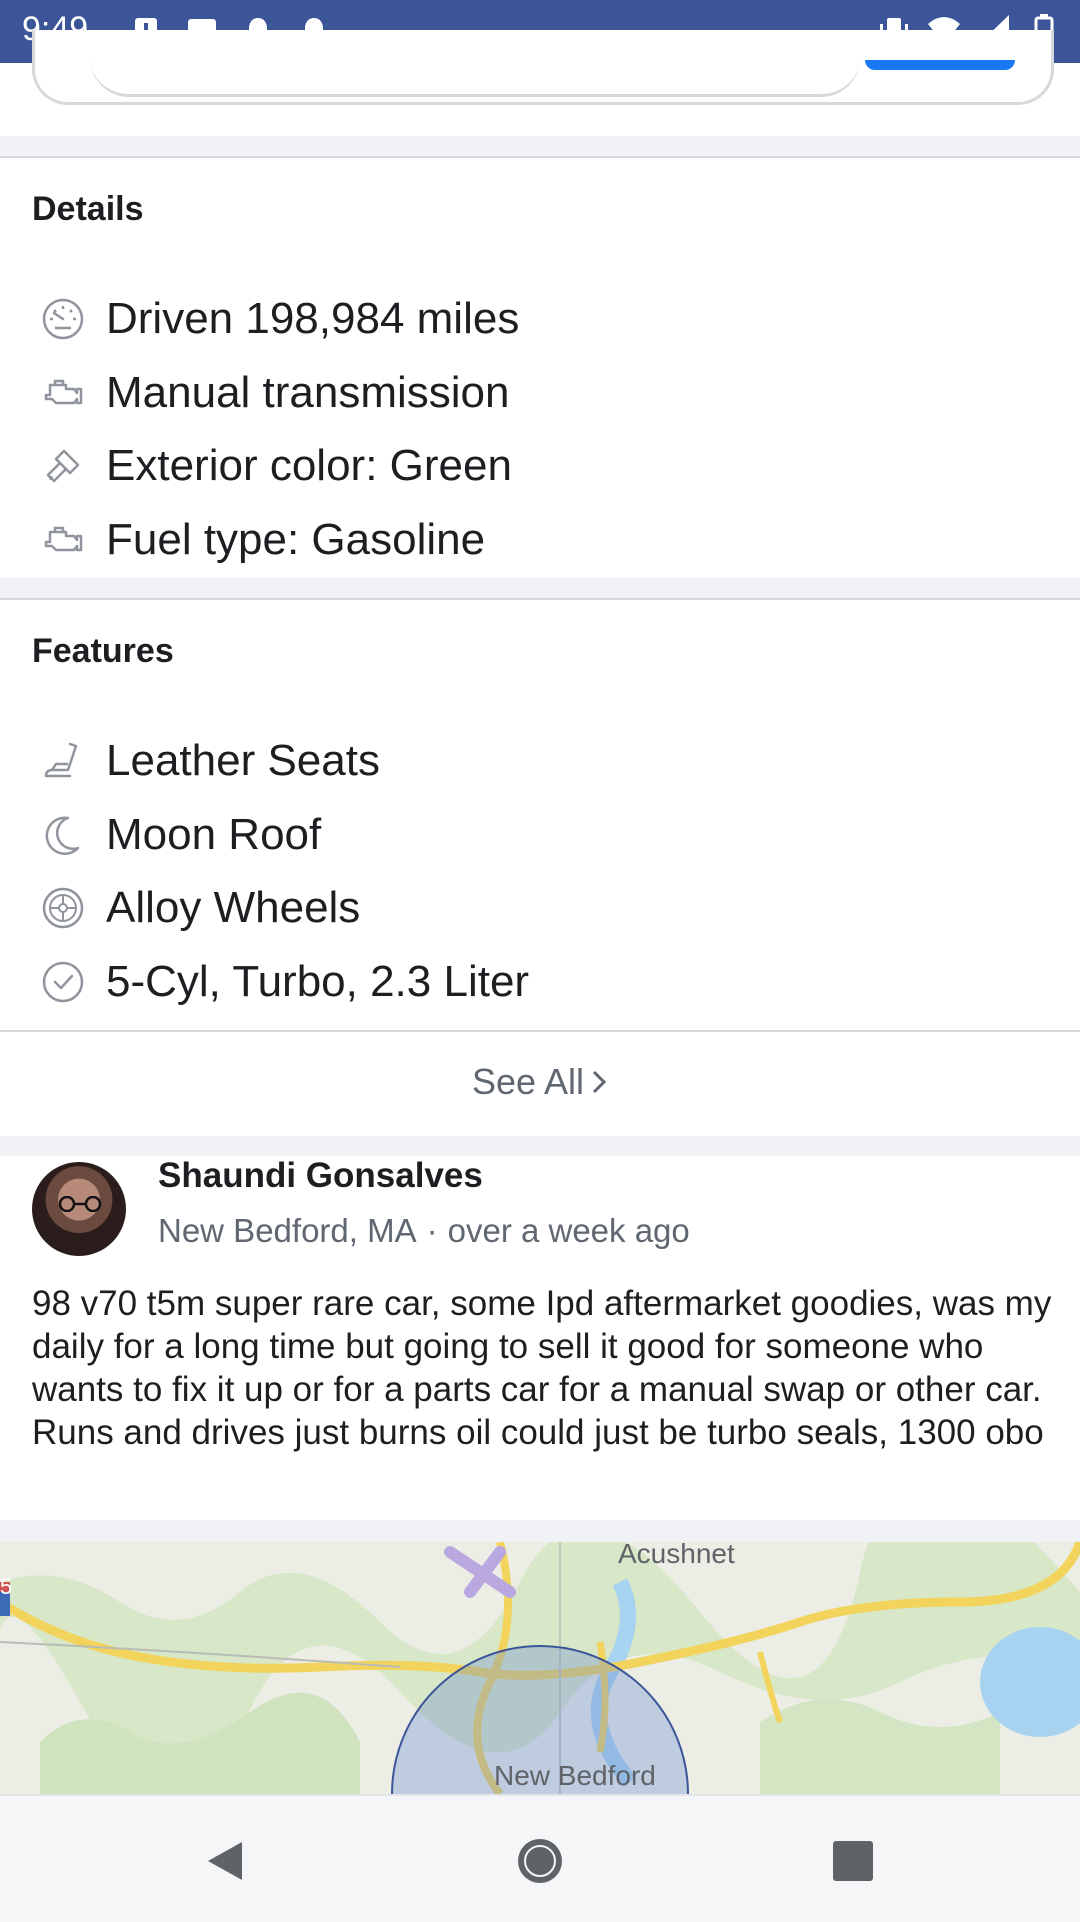  I want to click on feature-row: Alloy Wheels, so click(200, 908).